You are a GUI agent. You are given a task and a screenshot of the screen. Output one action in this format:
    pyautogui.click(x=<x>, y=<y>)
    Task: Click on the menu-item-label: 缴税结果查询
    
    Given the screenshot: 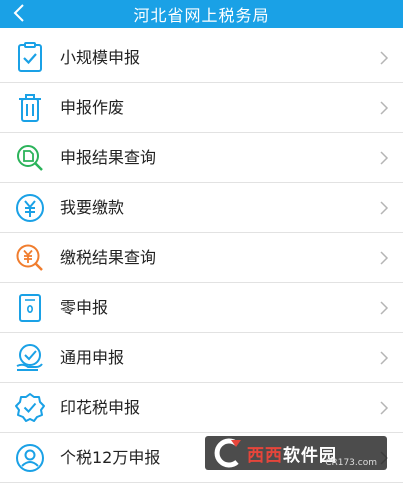 What is the action you would take?
    pyautogui.click(x=108, y=257)
    